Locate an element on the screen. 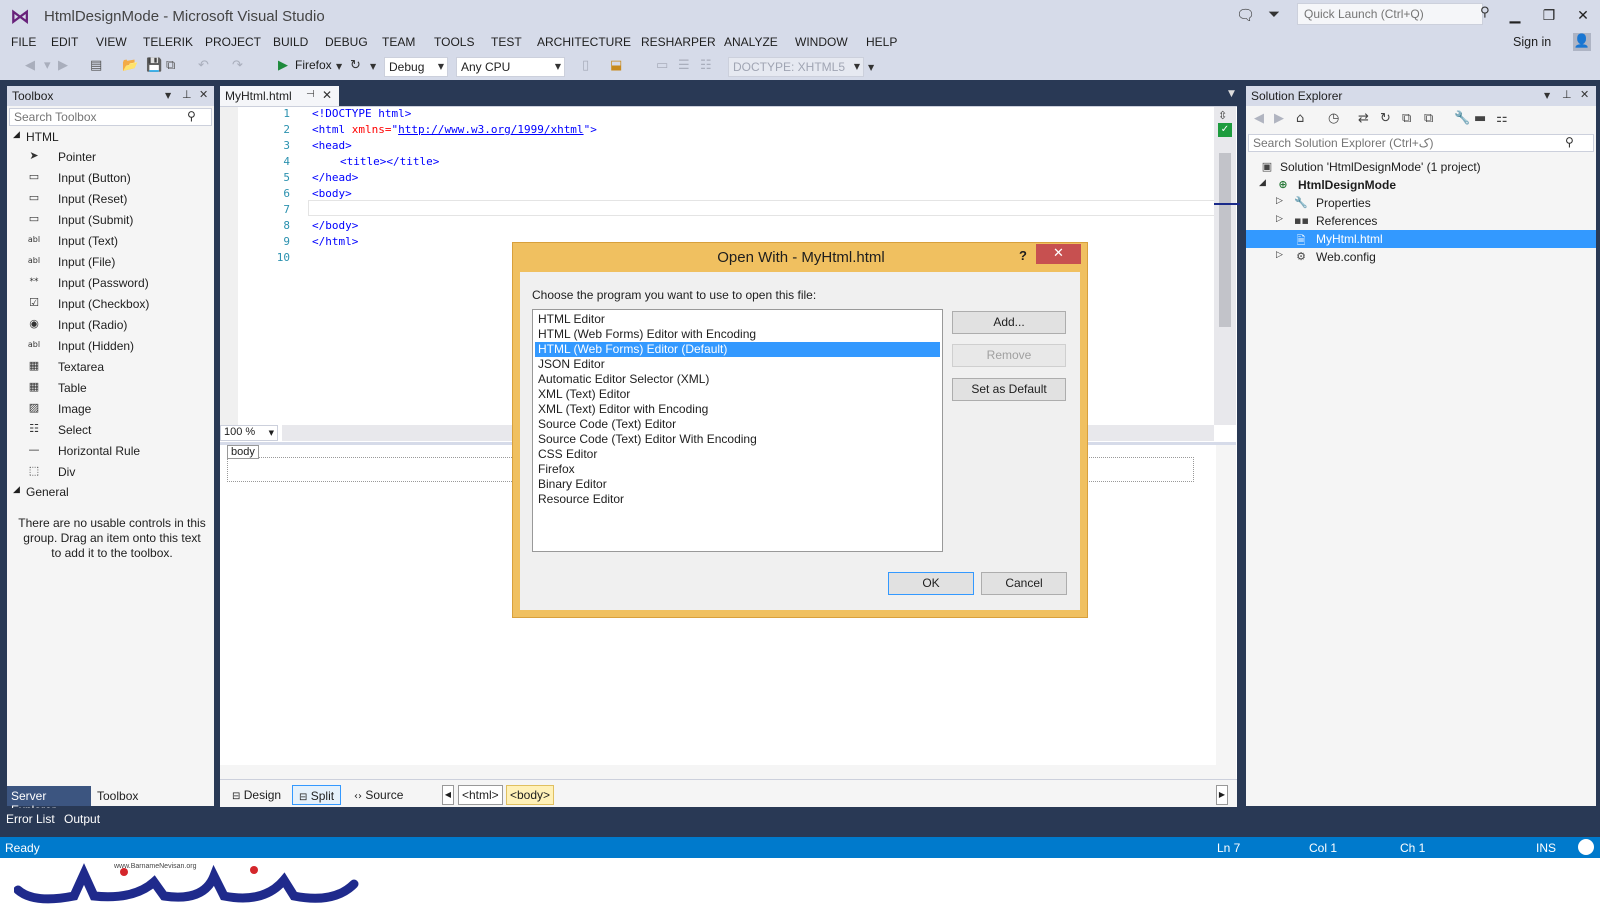 The height and width of the screenshot is (908, 1600). tab-server-explorer: Server Explorer is located at coordinates (49, 801).